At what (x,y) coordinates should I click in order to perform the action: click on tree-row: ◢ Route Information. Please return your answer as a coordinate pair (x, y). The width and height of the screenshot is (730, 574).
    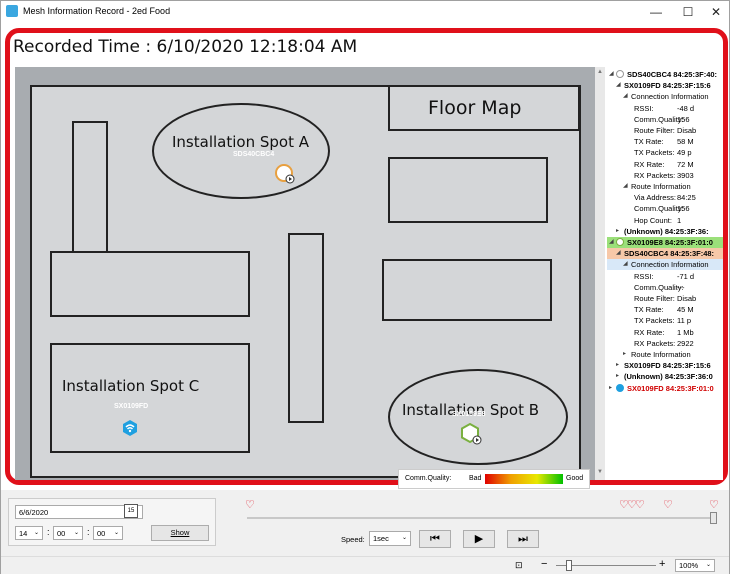
    Looking at the image, I should click on (665, 186).